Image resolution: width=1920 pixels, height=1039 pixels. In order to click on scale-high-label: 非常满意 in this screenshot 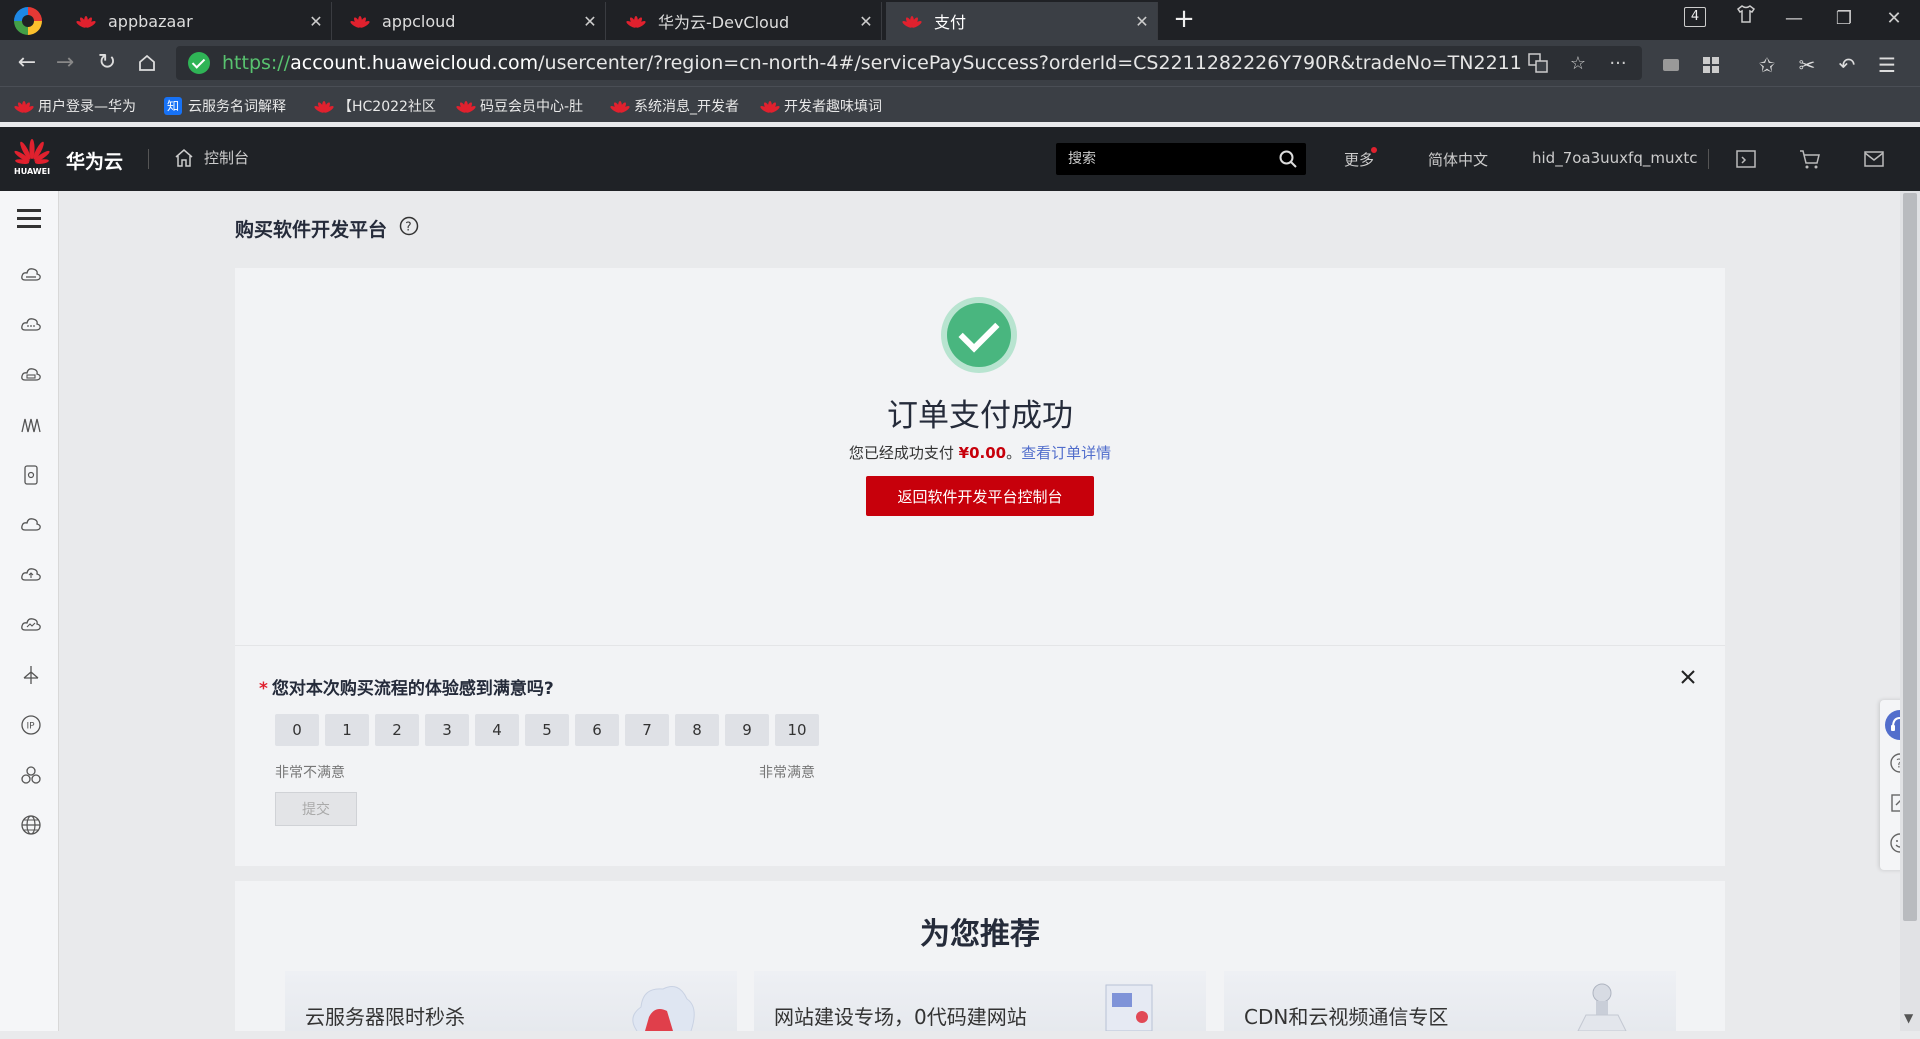, I will do `click(787, 773)`.